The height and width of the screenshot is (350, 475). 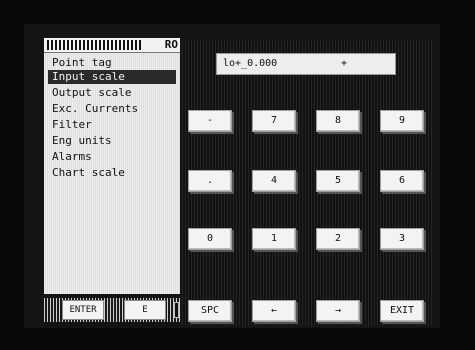 What do you see at coordinates (402, 181) in the screenshot?
I see `key-6: 6` at bounding box center [402, 181].